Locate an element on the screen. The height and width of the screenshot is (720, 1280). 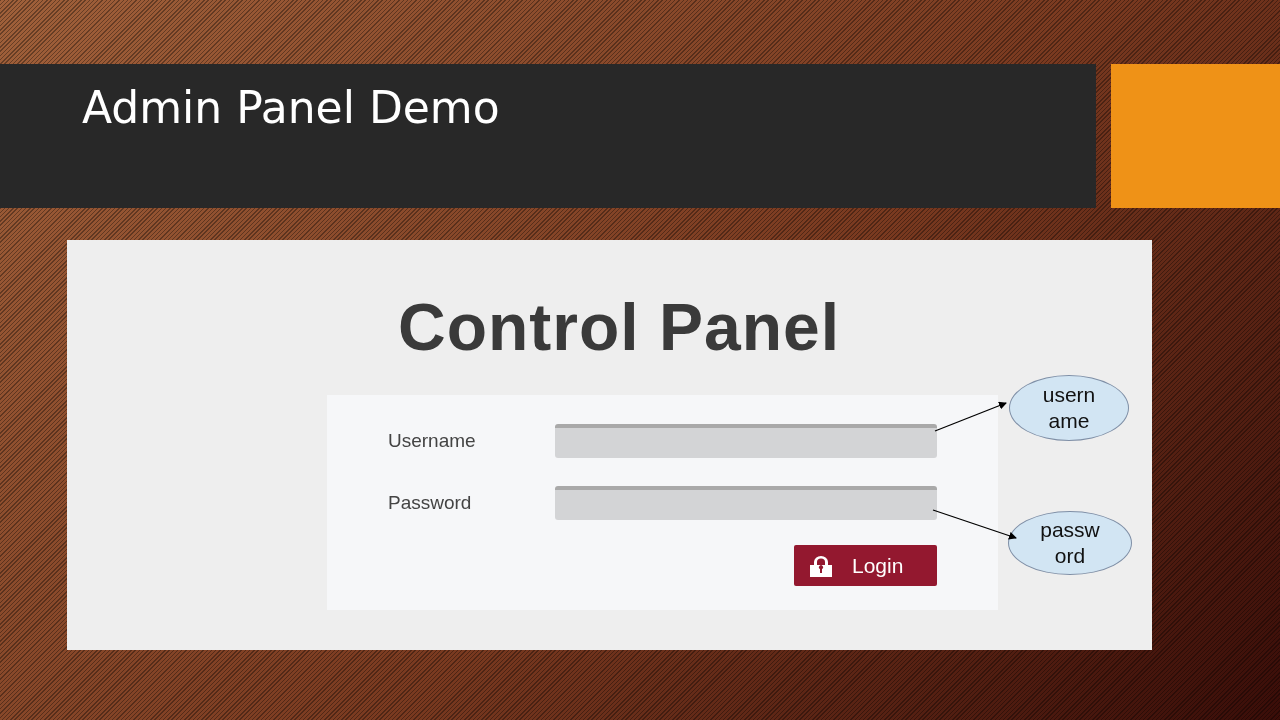
slide-title: Admin Panel Demo is located at coordinates (291, 107).